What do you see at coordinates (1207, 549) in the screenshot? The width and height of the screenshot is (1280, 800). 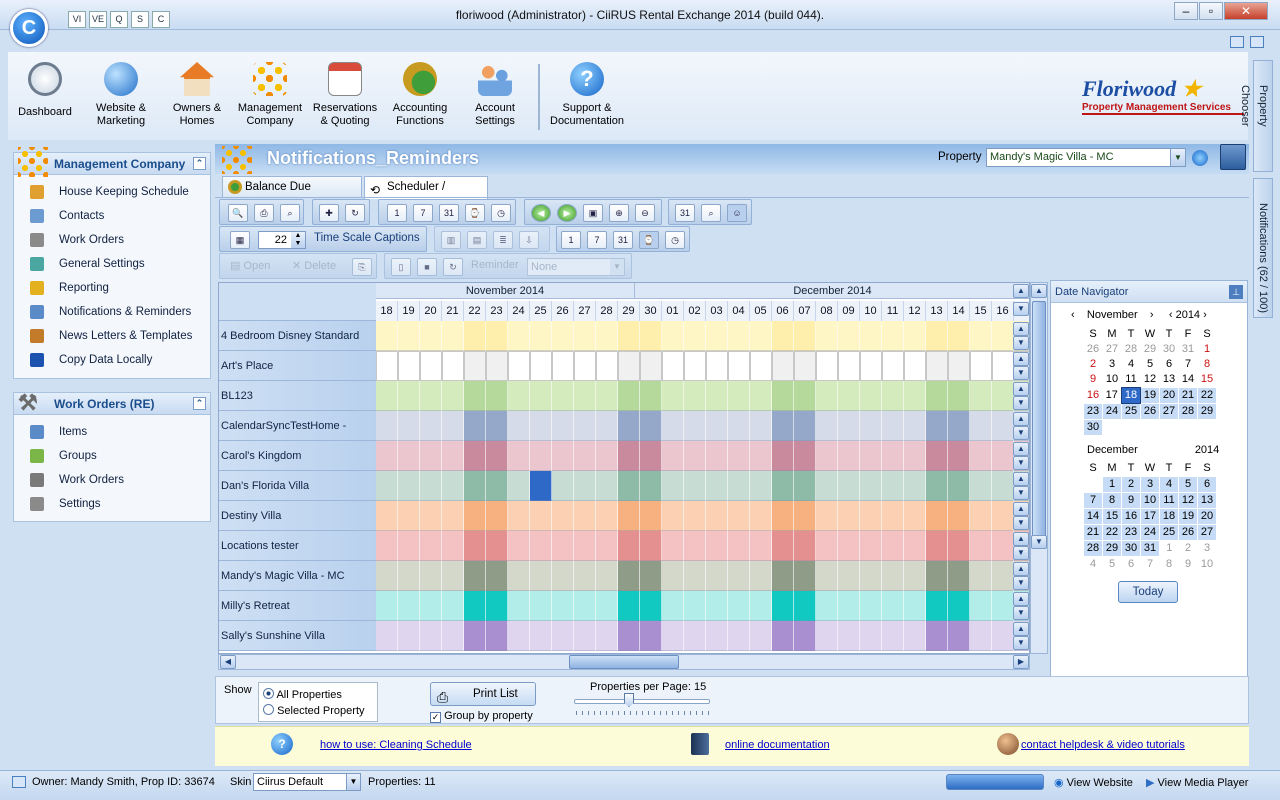 I see `calendar-day: 3` at bounding box center [1207, 549].